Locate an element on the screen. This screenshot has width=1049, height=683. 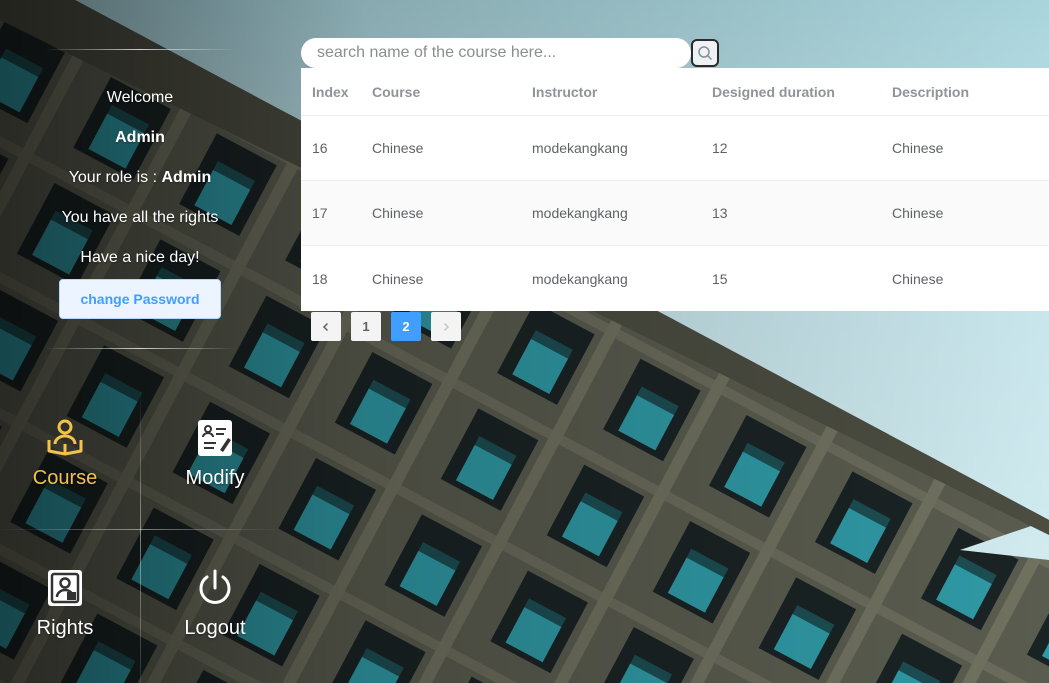
username: Admin is located at coordinates (140, 137).